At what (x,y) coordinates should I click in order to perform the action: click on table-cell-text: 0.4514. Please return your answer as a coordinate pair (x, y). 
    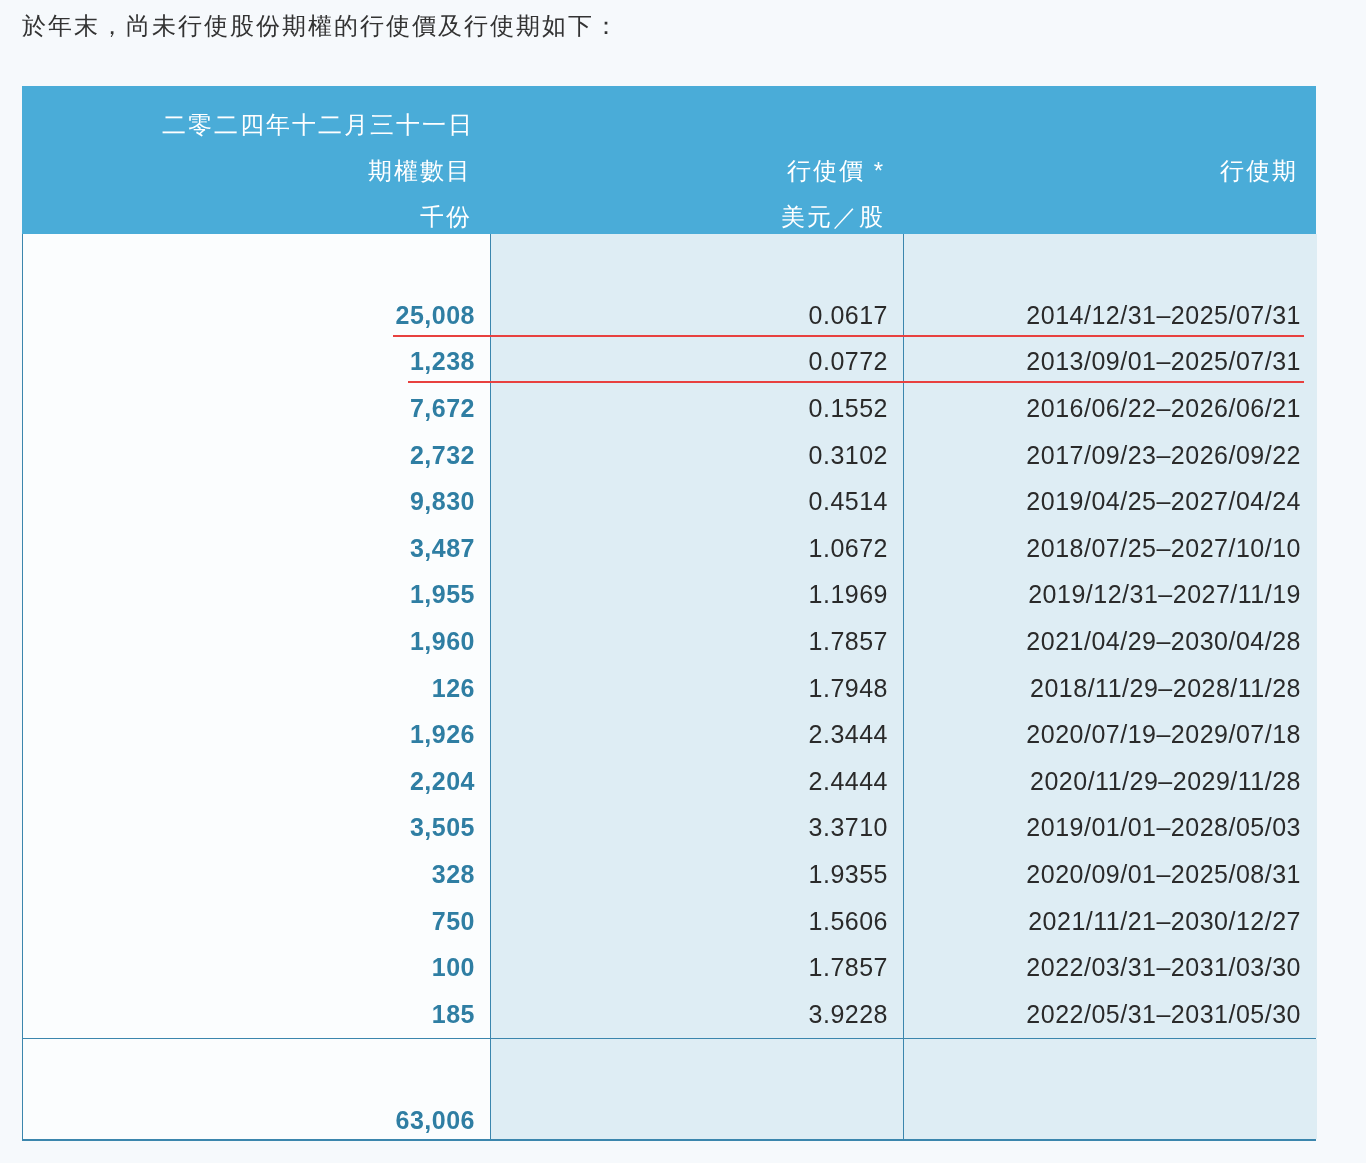
    Looking at the image, I should click on (848, 502).